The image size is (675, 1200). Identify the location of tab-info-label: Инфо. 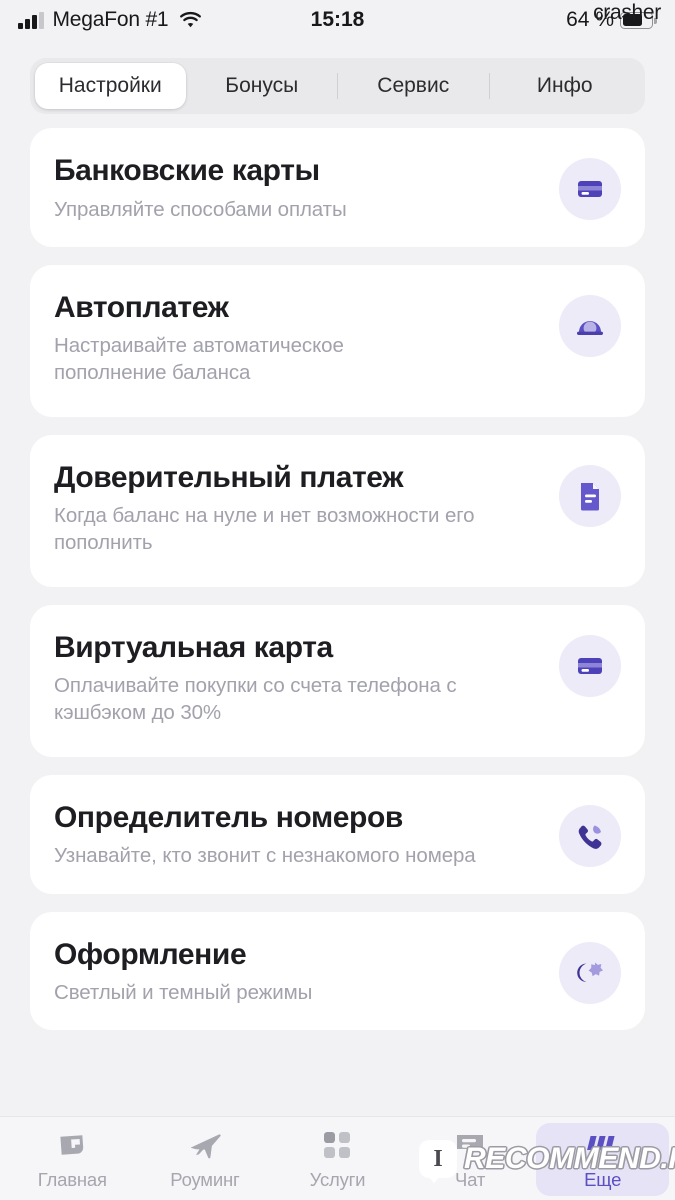
(564, 85).